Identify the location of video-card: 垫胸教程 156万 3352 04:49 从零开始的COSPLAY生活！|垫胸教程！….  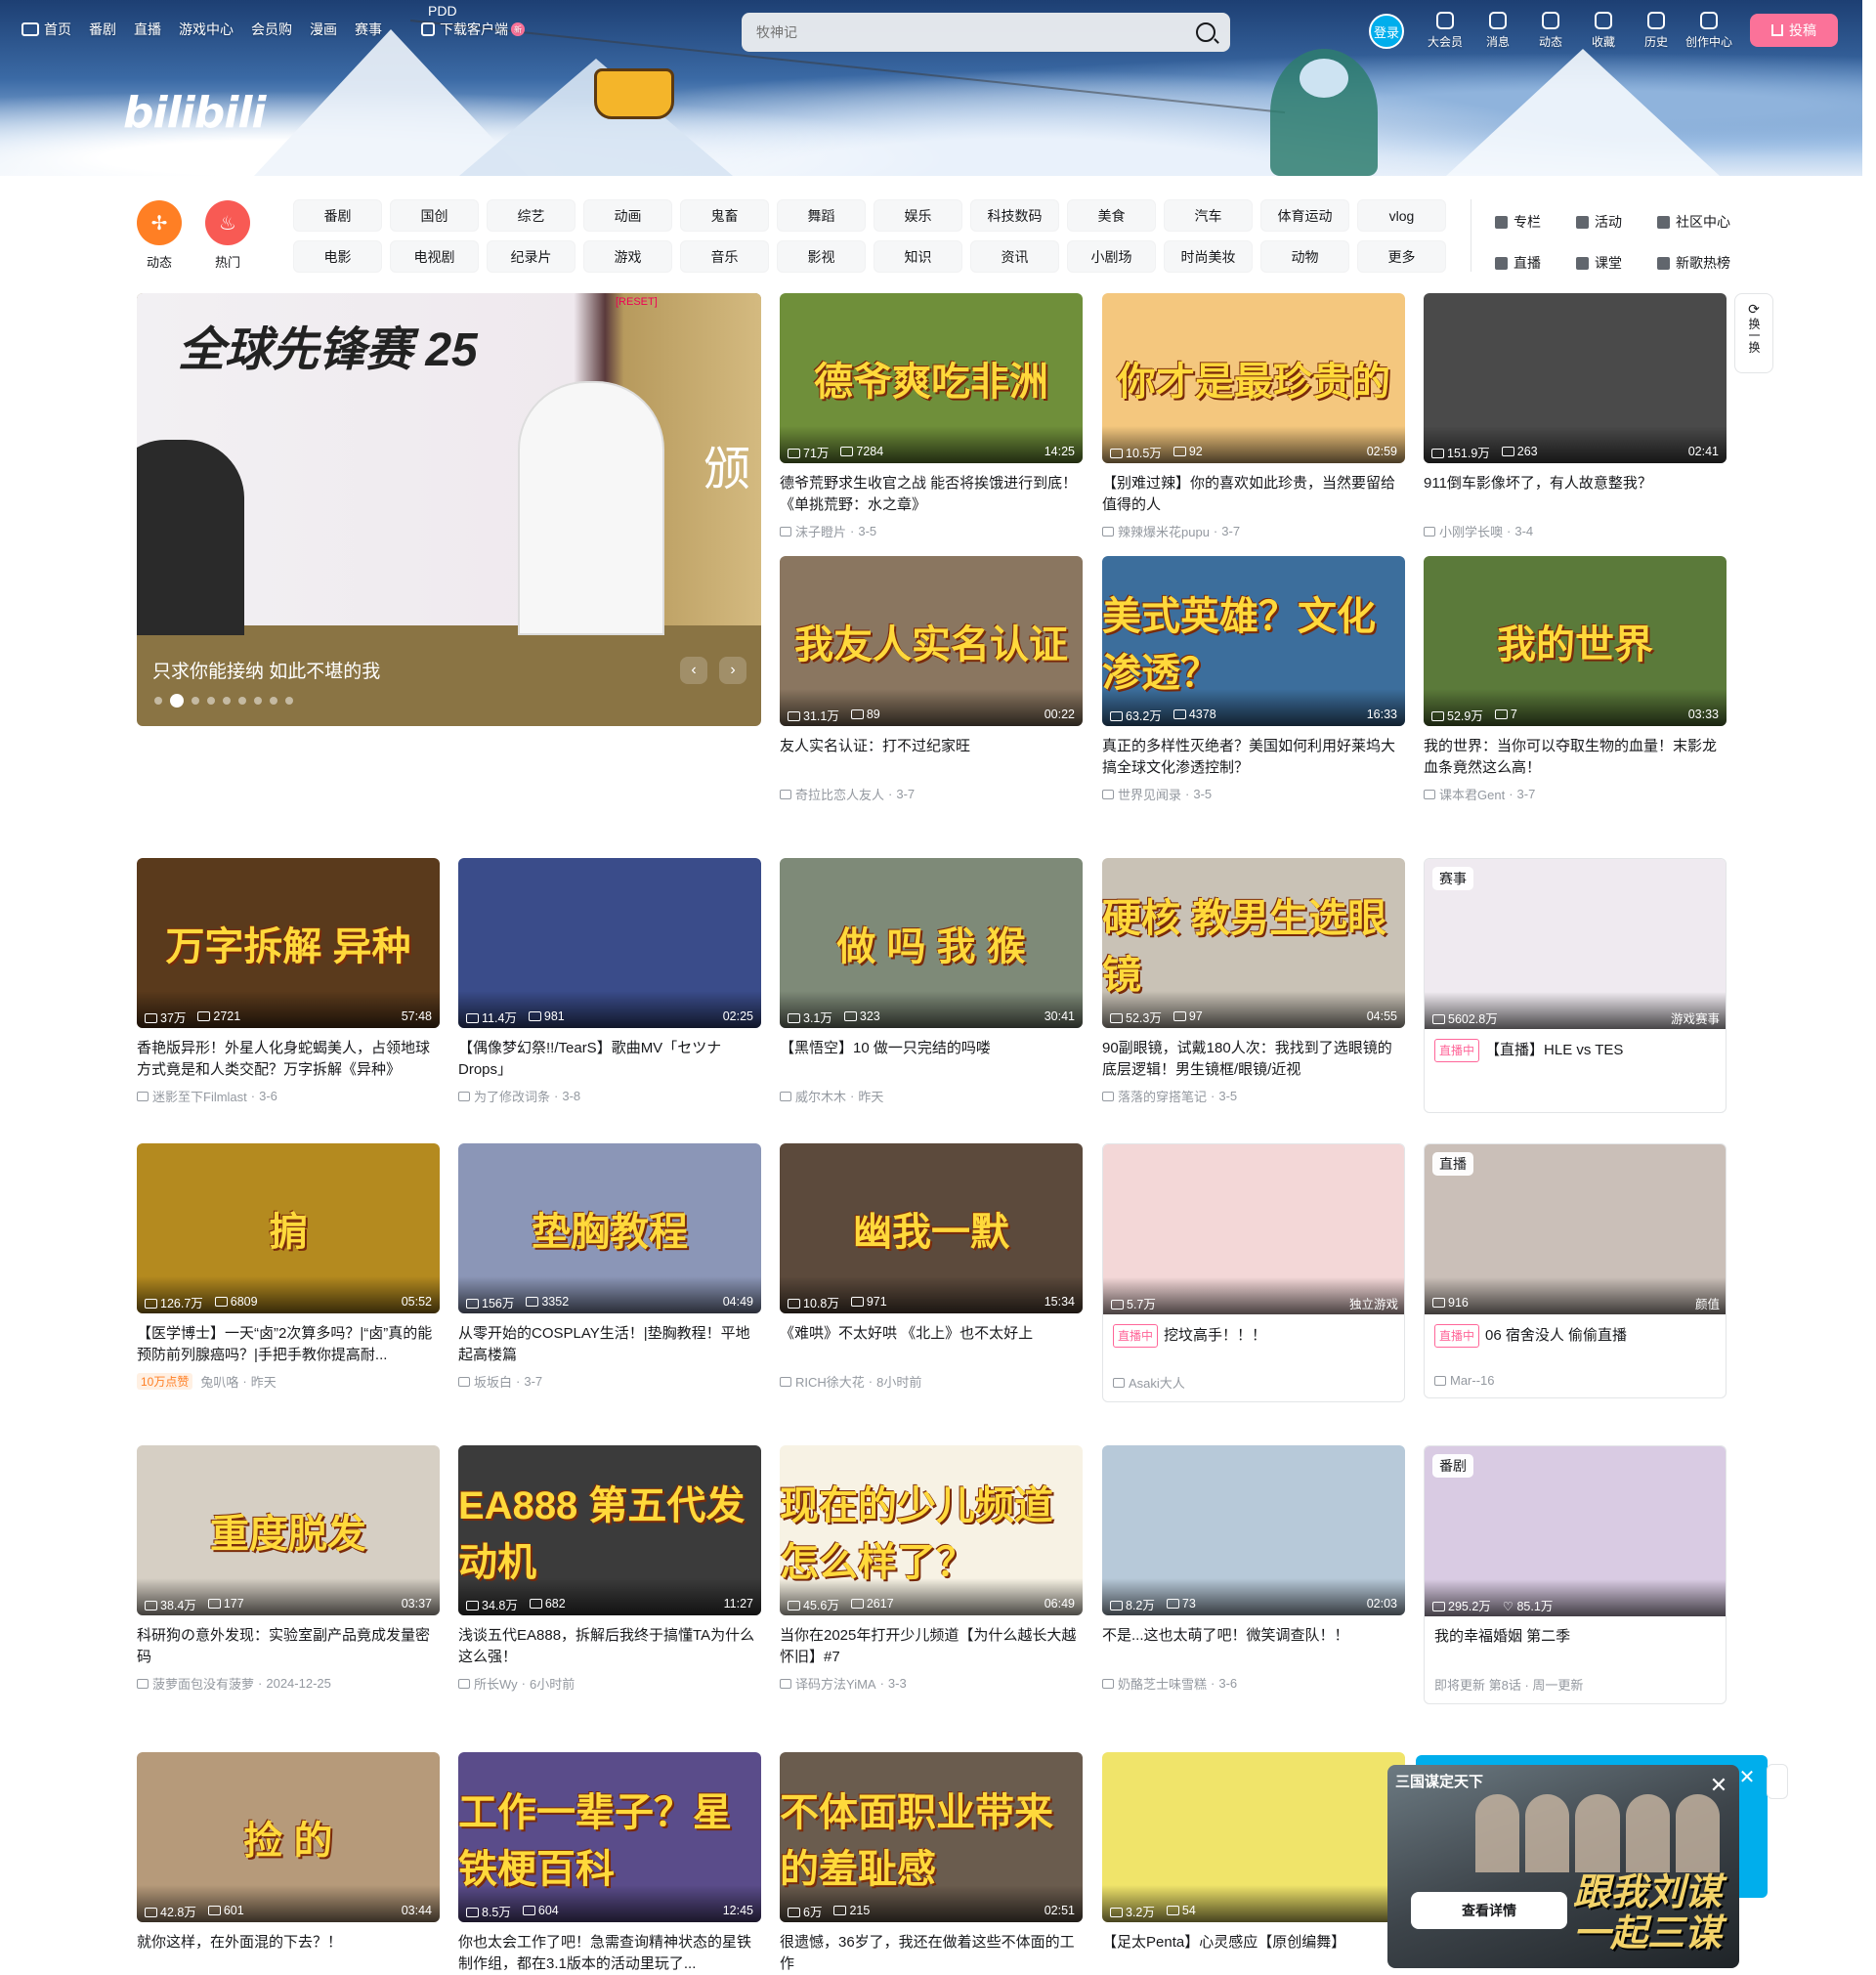
(609, 1267).